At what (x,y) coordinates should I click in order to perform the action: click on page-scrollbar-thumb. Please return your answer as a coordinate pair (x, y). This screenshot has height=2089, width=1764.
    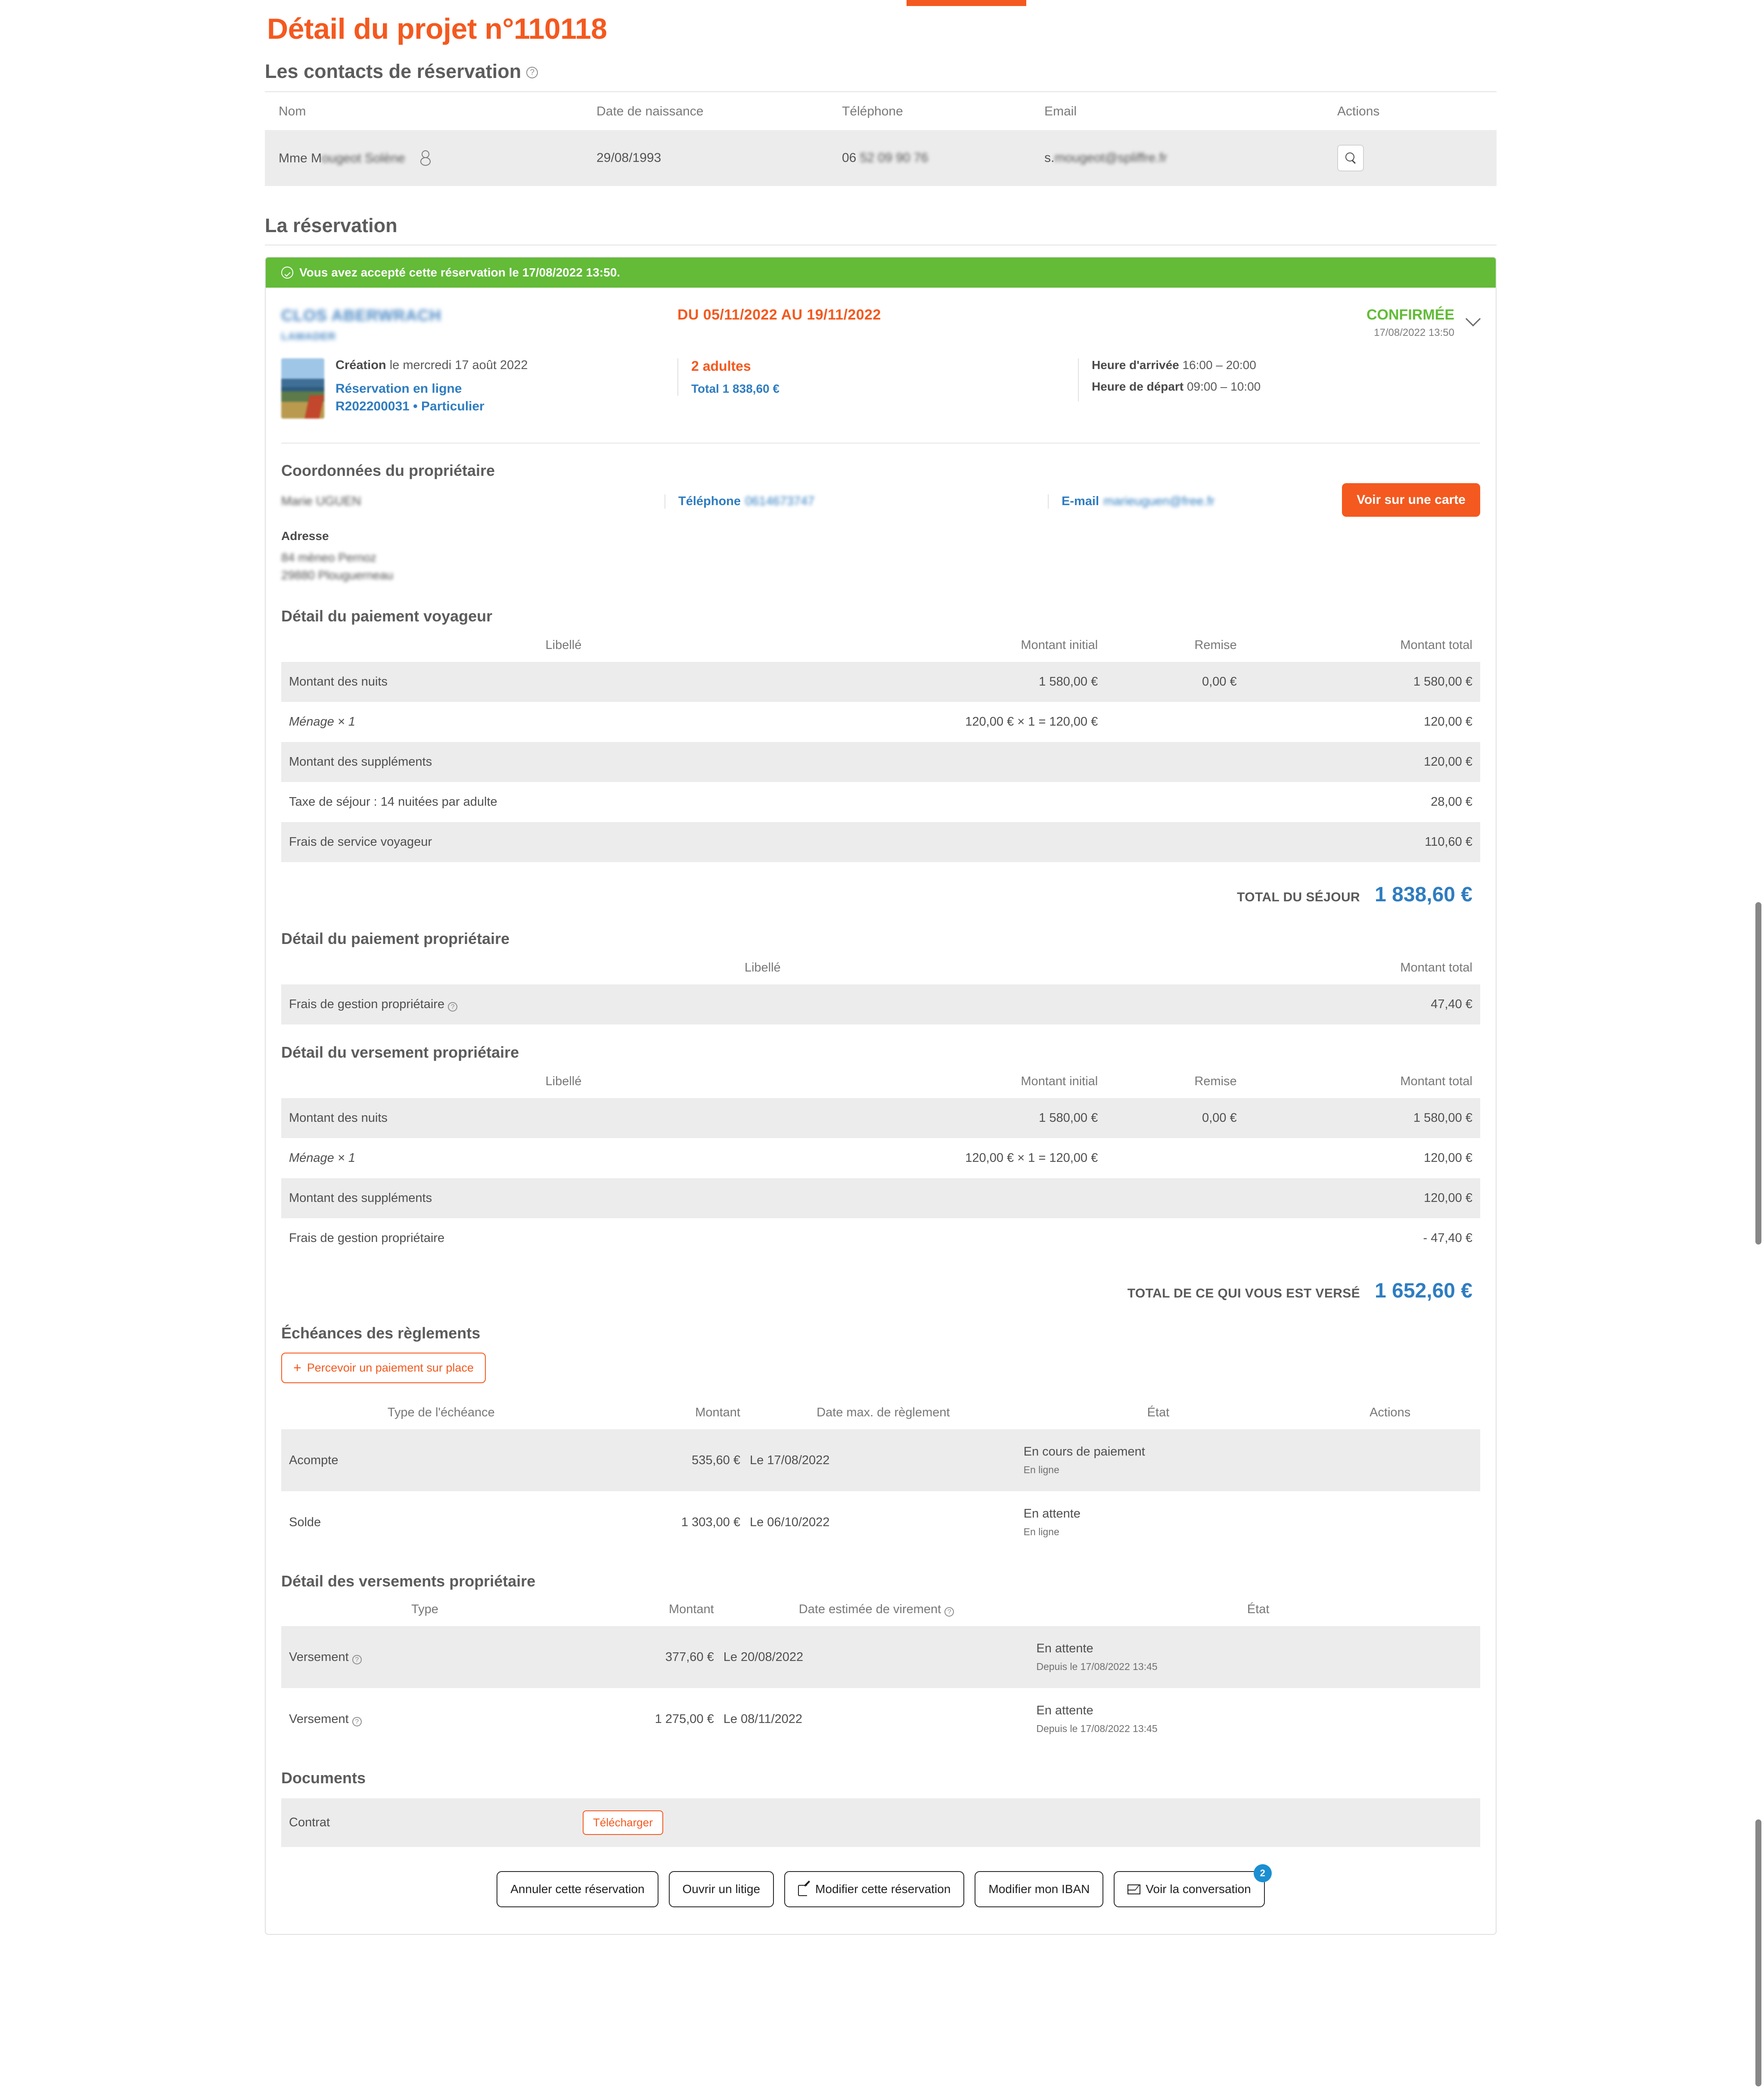
    Looking at the image, I should click on (1758, 1953).